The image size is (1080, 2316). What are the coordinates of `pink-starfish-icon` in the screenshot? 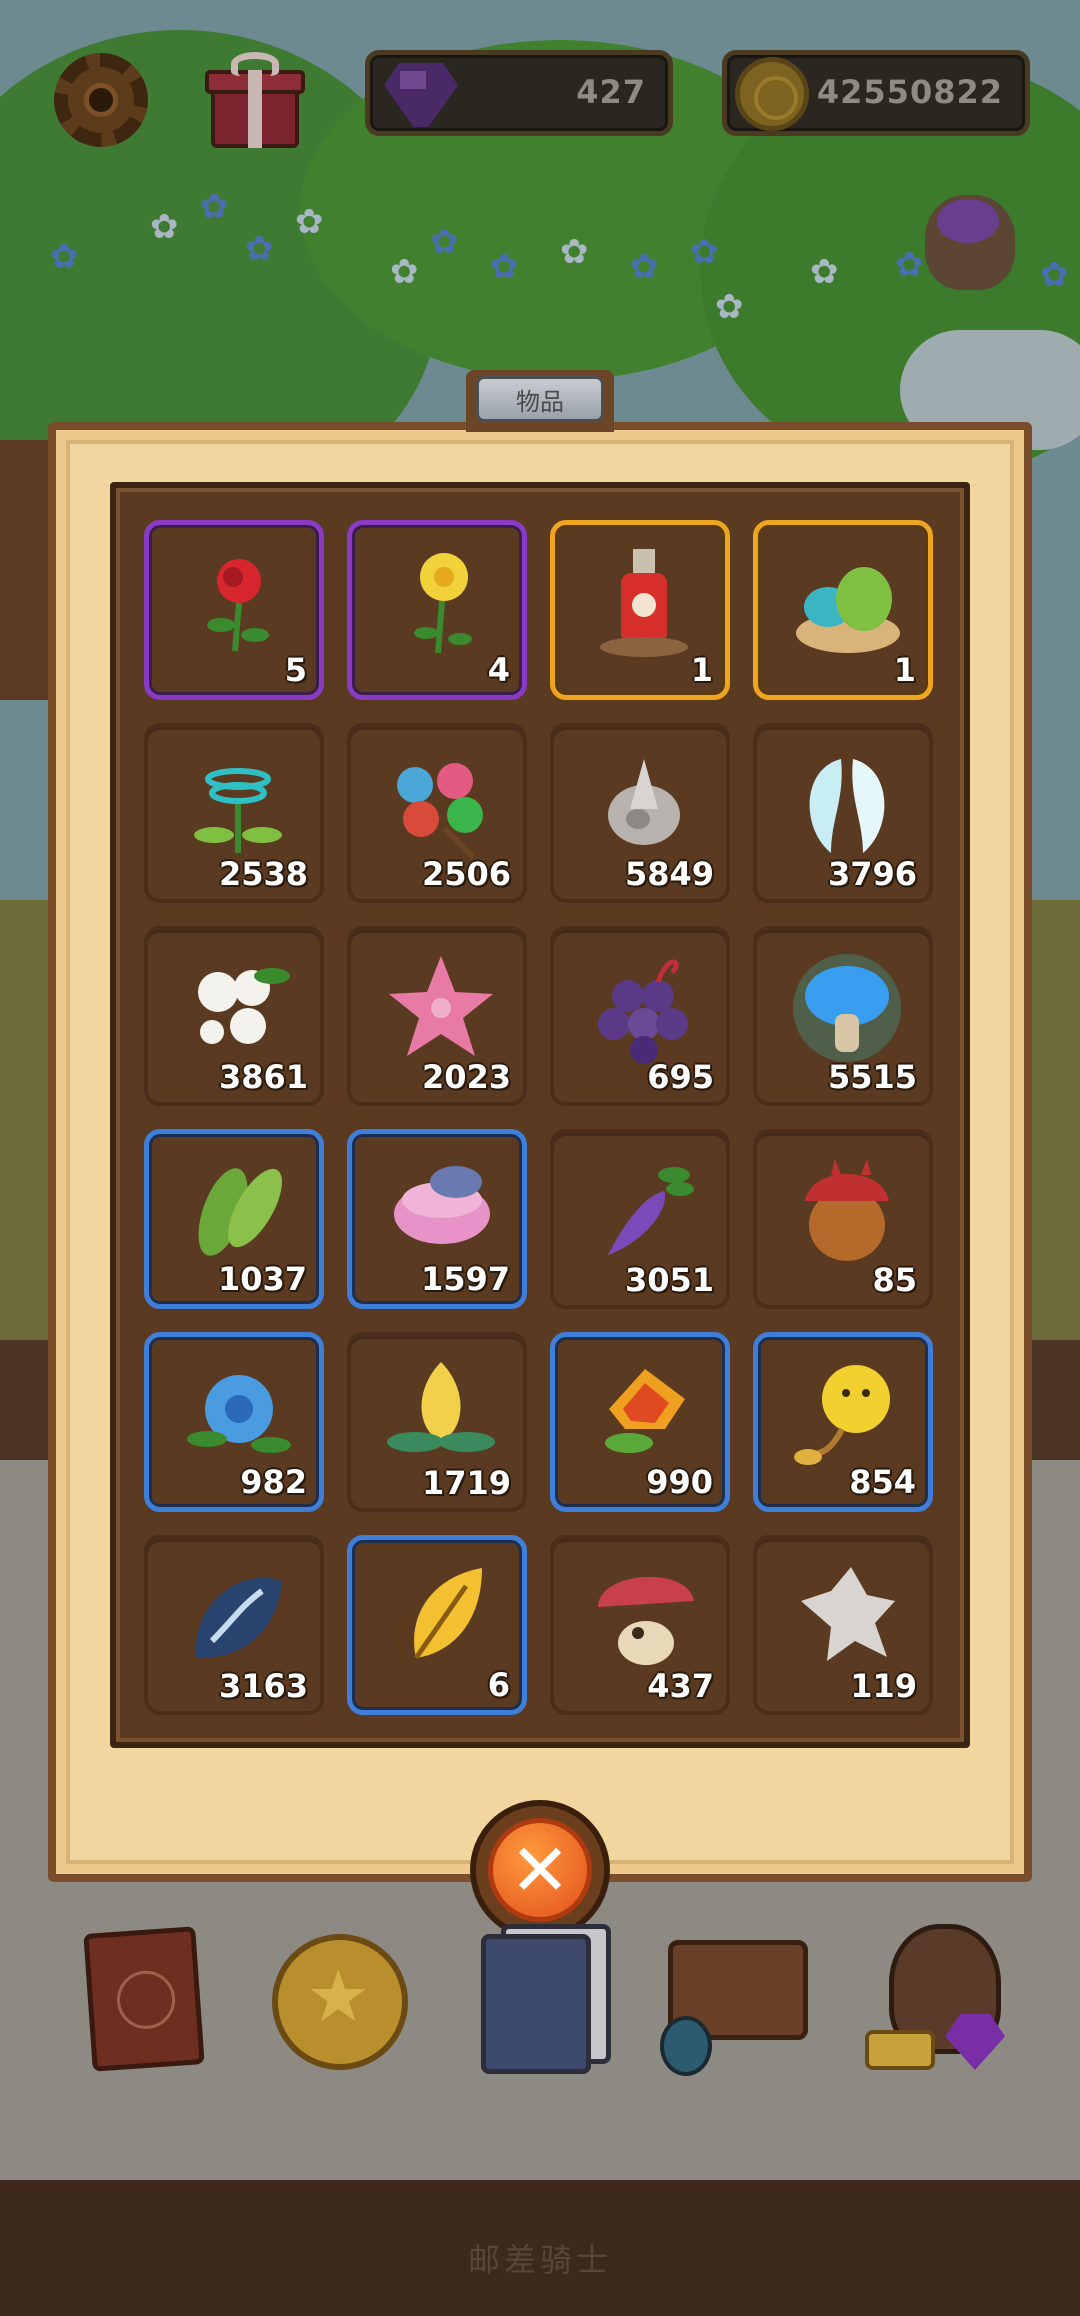 It's located at (441, 1008).